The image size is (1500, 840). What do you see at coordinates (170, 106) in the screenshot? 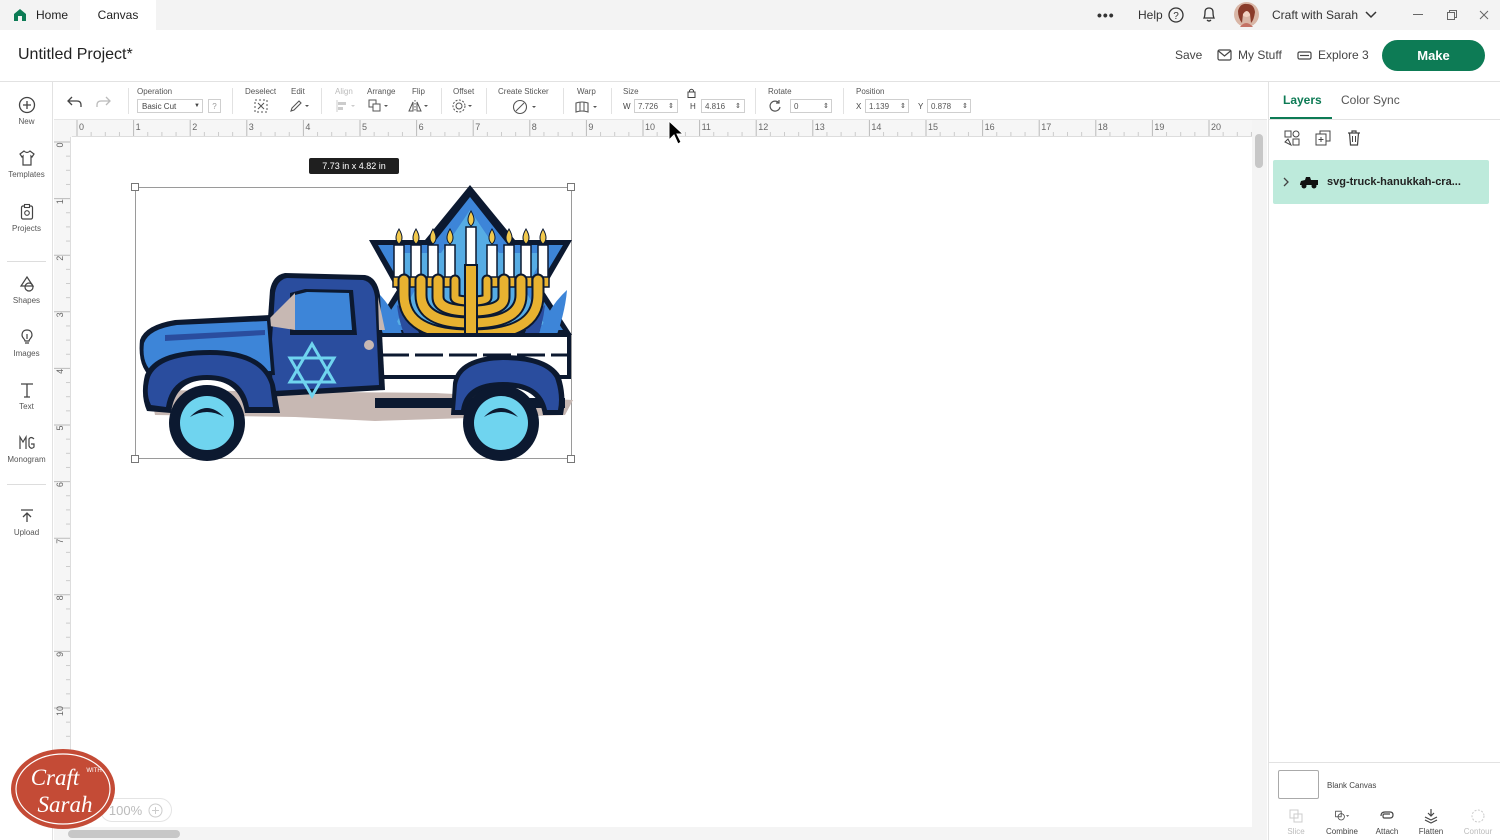
I see `operation-select: Basic Cut ▼` at bounding box center [170, 106].